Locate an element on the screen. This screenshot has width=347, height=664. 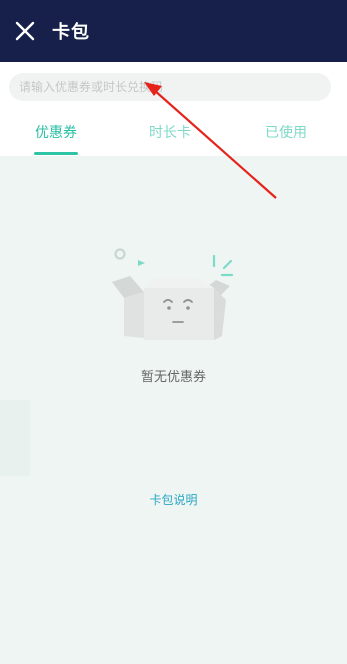
tab-time-cards: 时长卡 is located at coordinates (170, 132).